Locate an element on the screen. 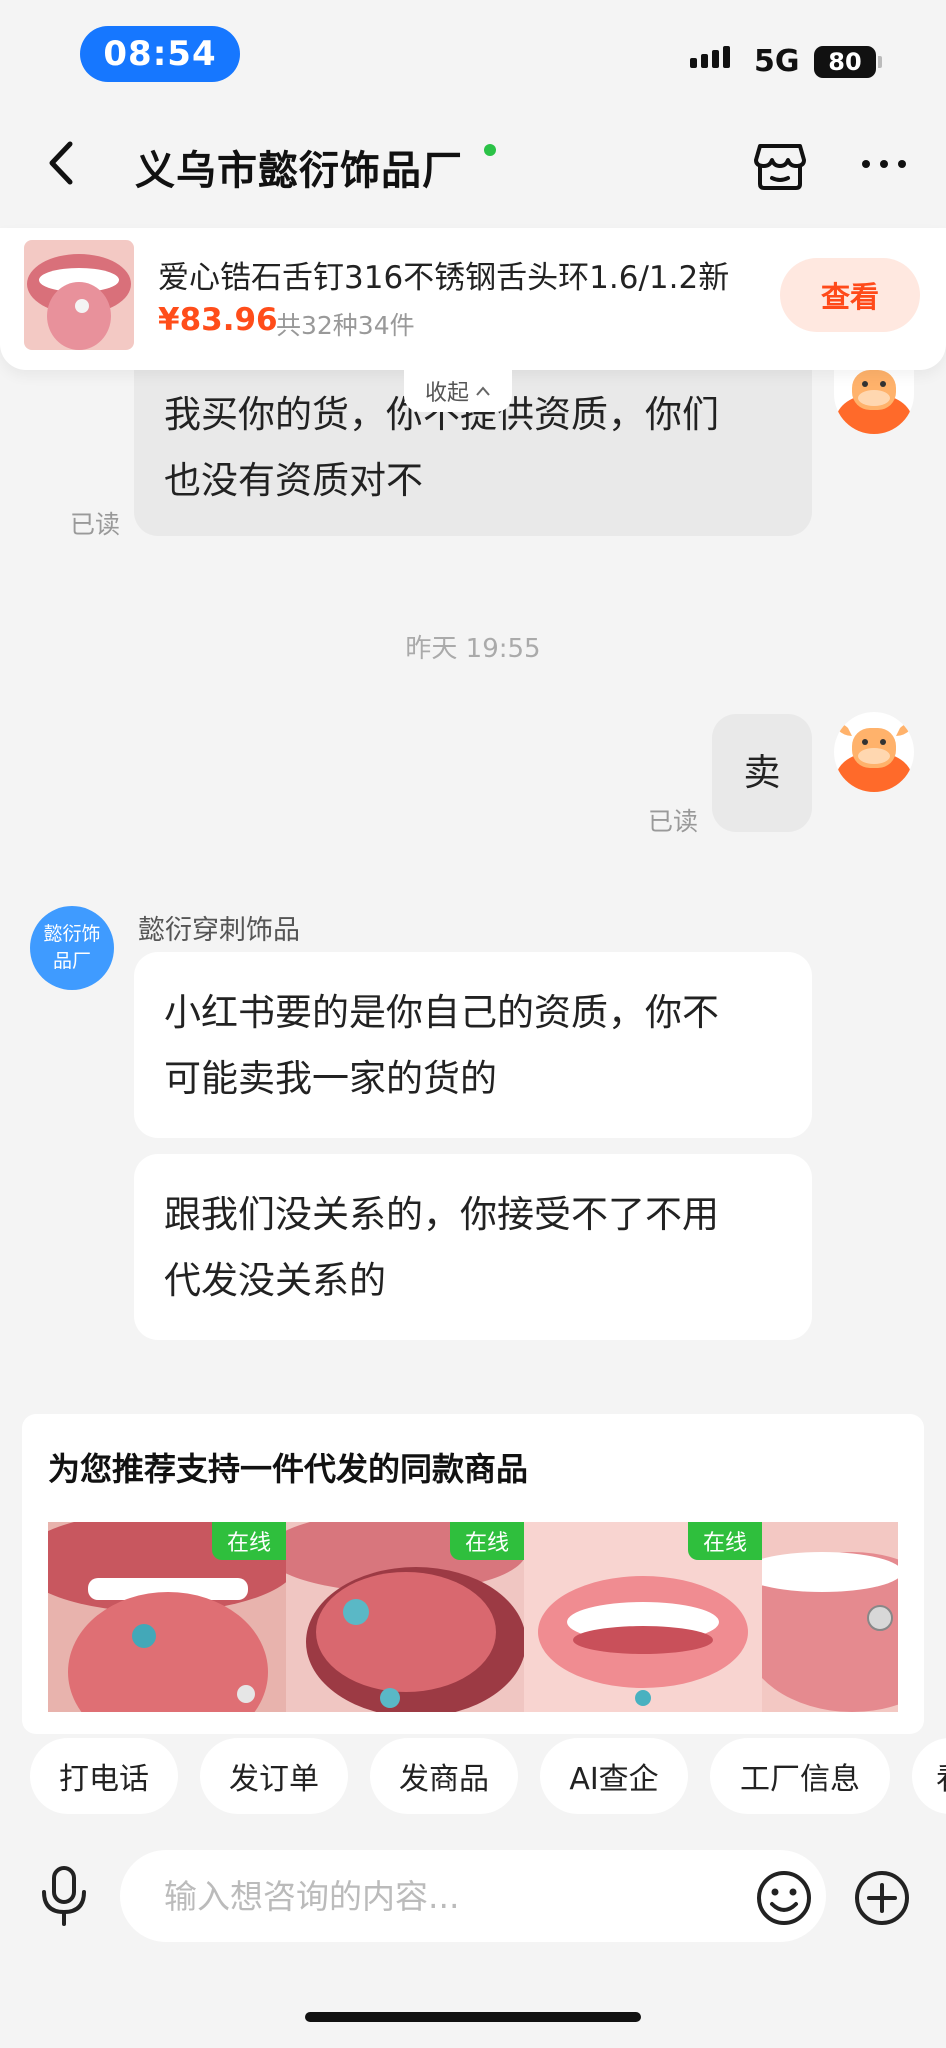 The width and height of the screenshot is (946, 2048). status-bar: 08:54 5G 80 is located at coordinates (473, 50).